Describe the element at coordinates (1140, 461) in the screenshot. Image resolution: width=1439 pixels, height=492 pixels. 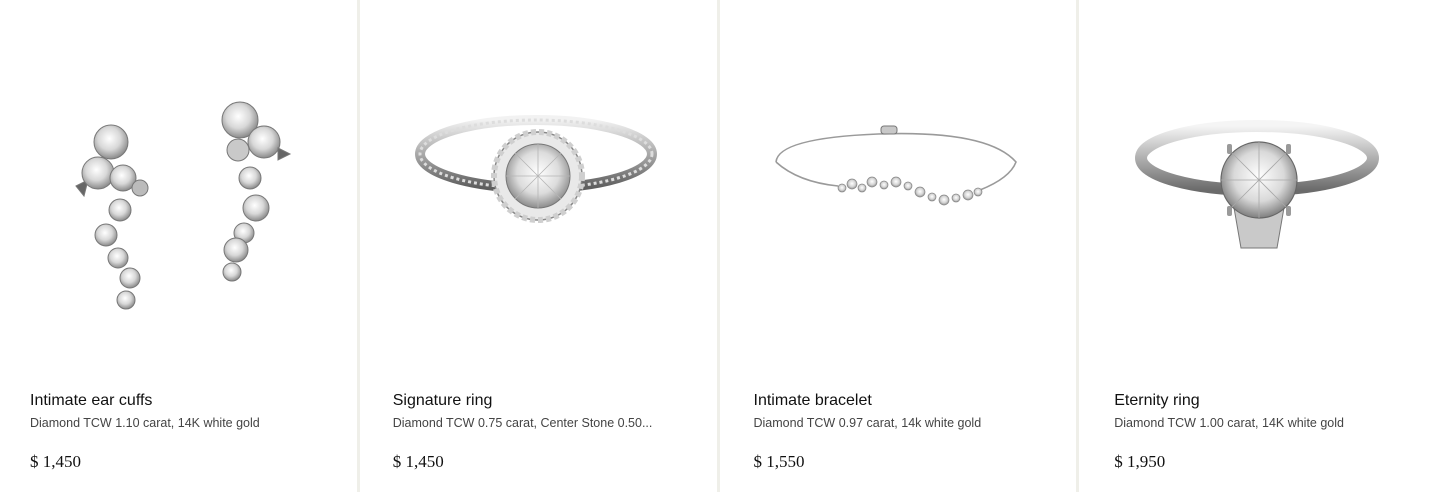
I see `product-price: $ 1,950` at that location.